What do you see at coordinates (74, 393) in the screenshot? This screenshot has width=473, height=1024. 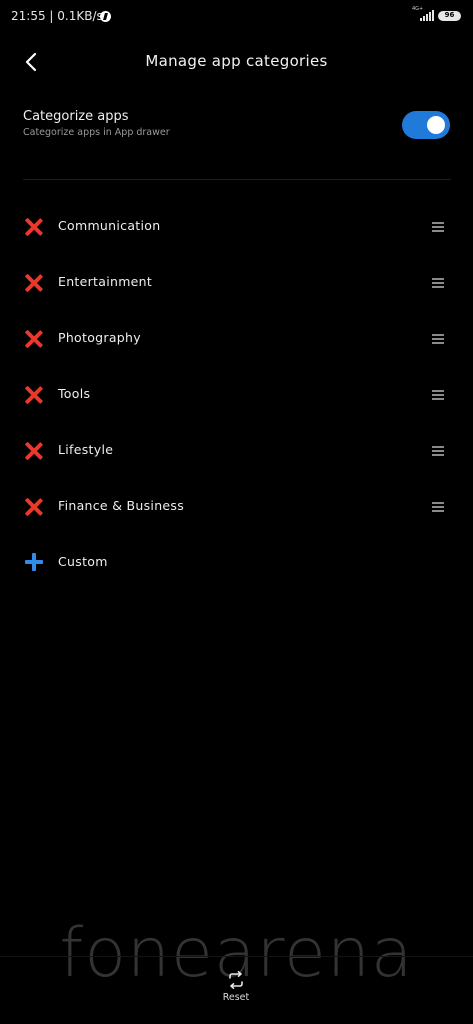 I see `category-label: Tools` at bounding box center [74, 393].